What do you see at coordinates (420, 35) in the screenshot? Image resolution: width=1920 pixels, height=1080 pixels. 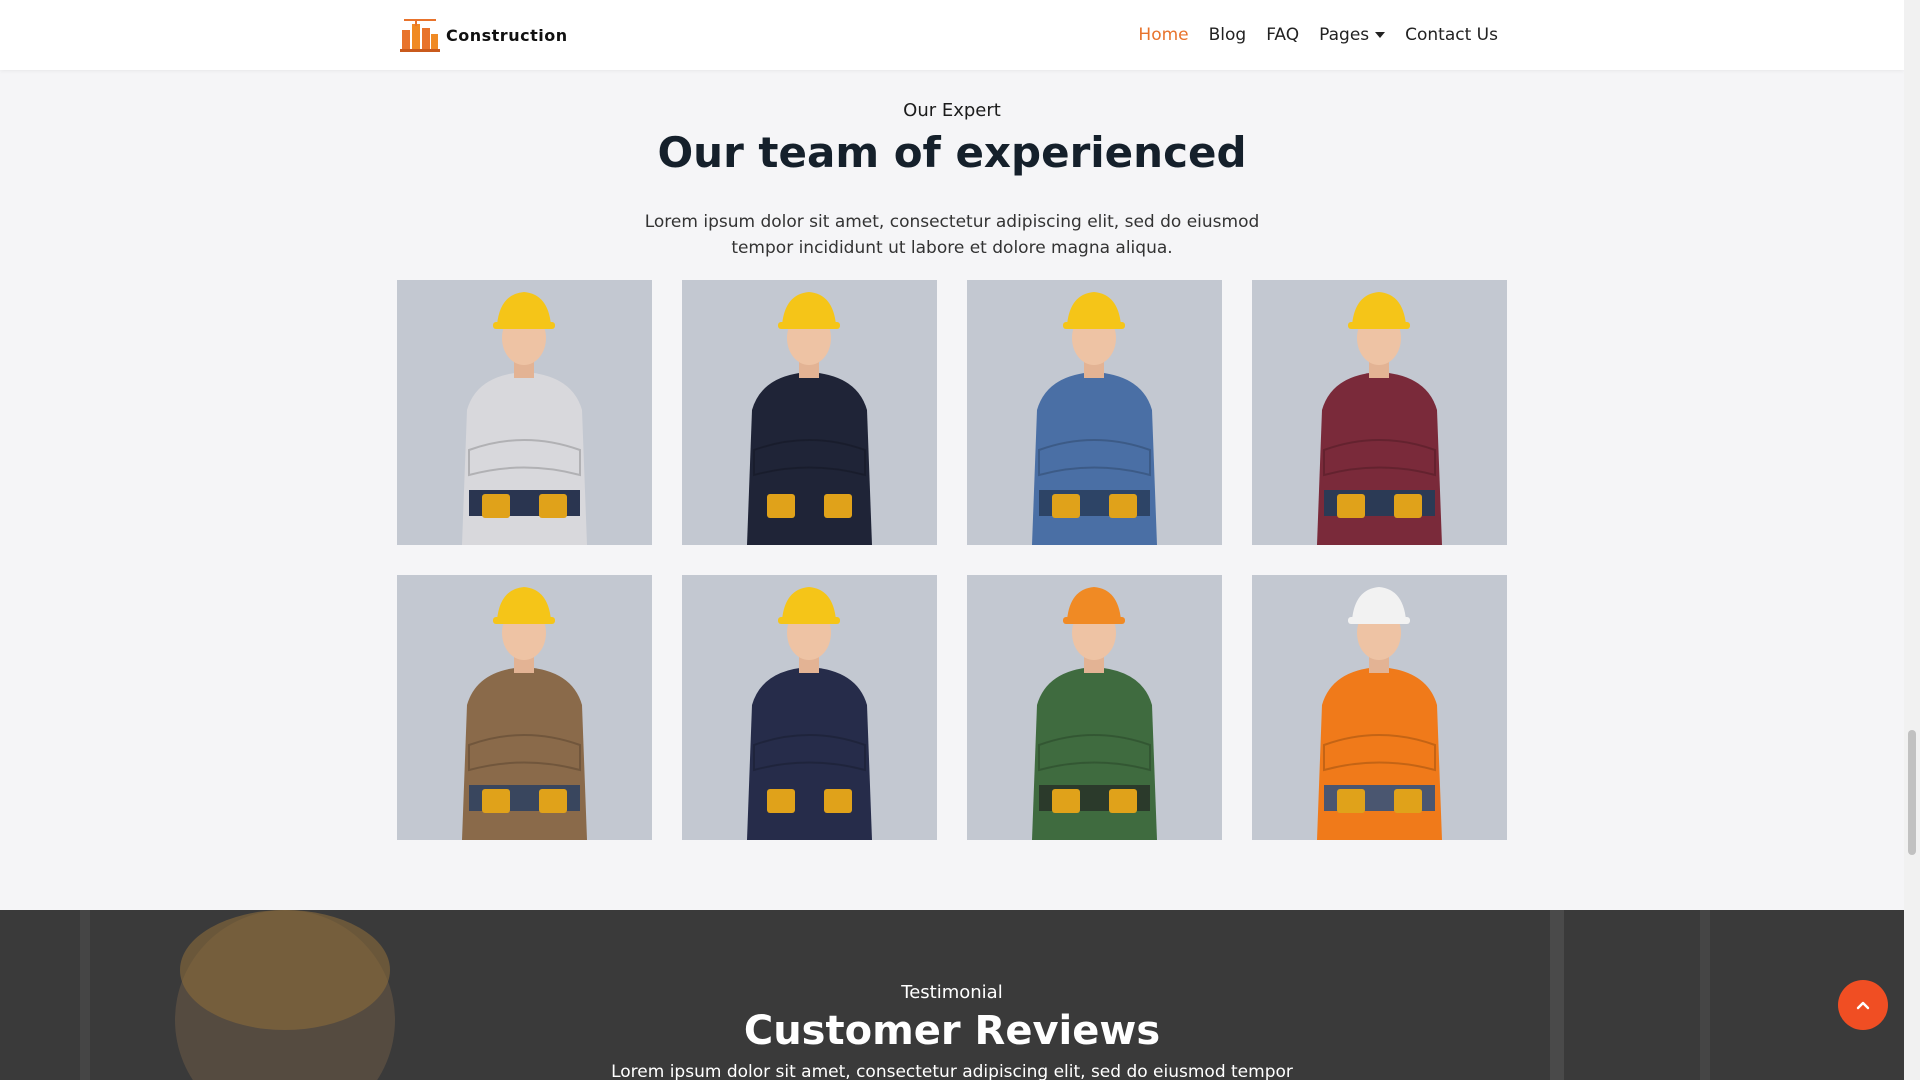 I see `building-crane-icon` at bounding box center [420, 35].